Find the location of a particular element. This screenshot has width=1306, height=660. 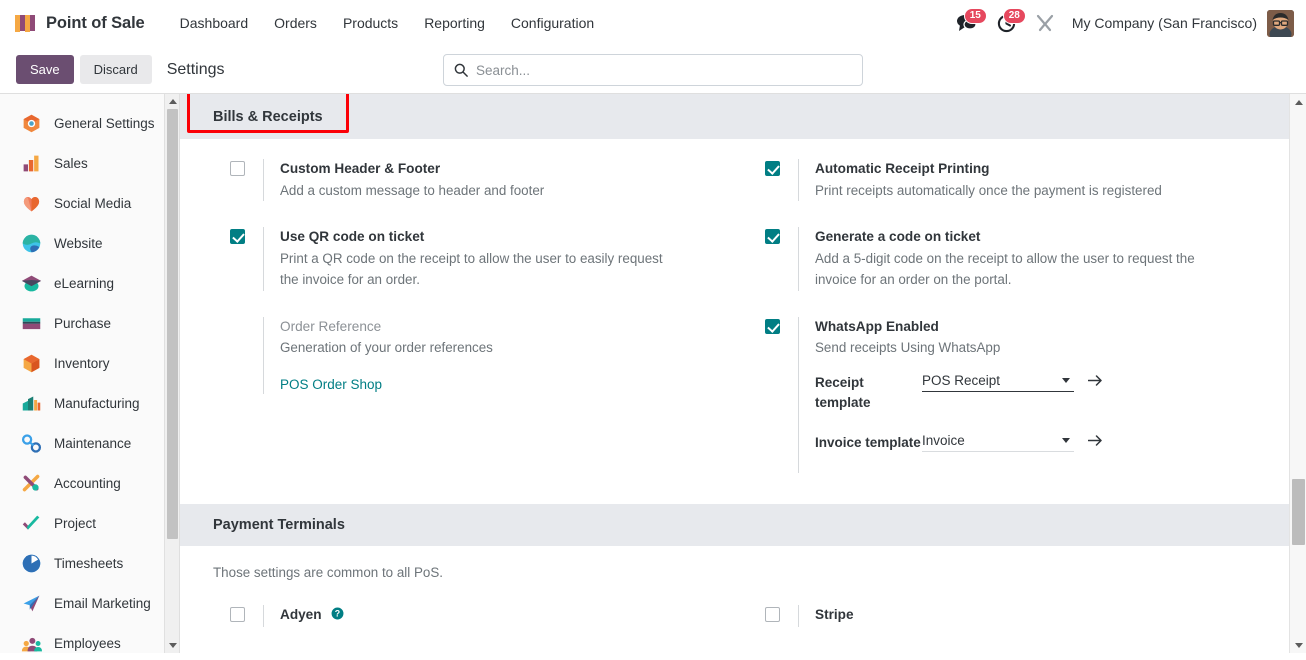

sidebar-item-social-media: Social Media is located at coordinates (89, 203).